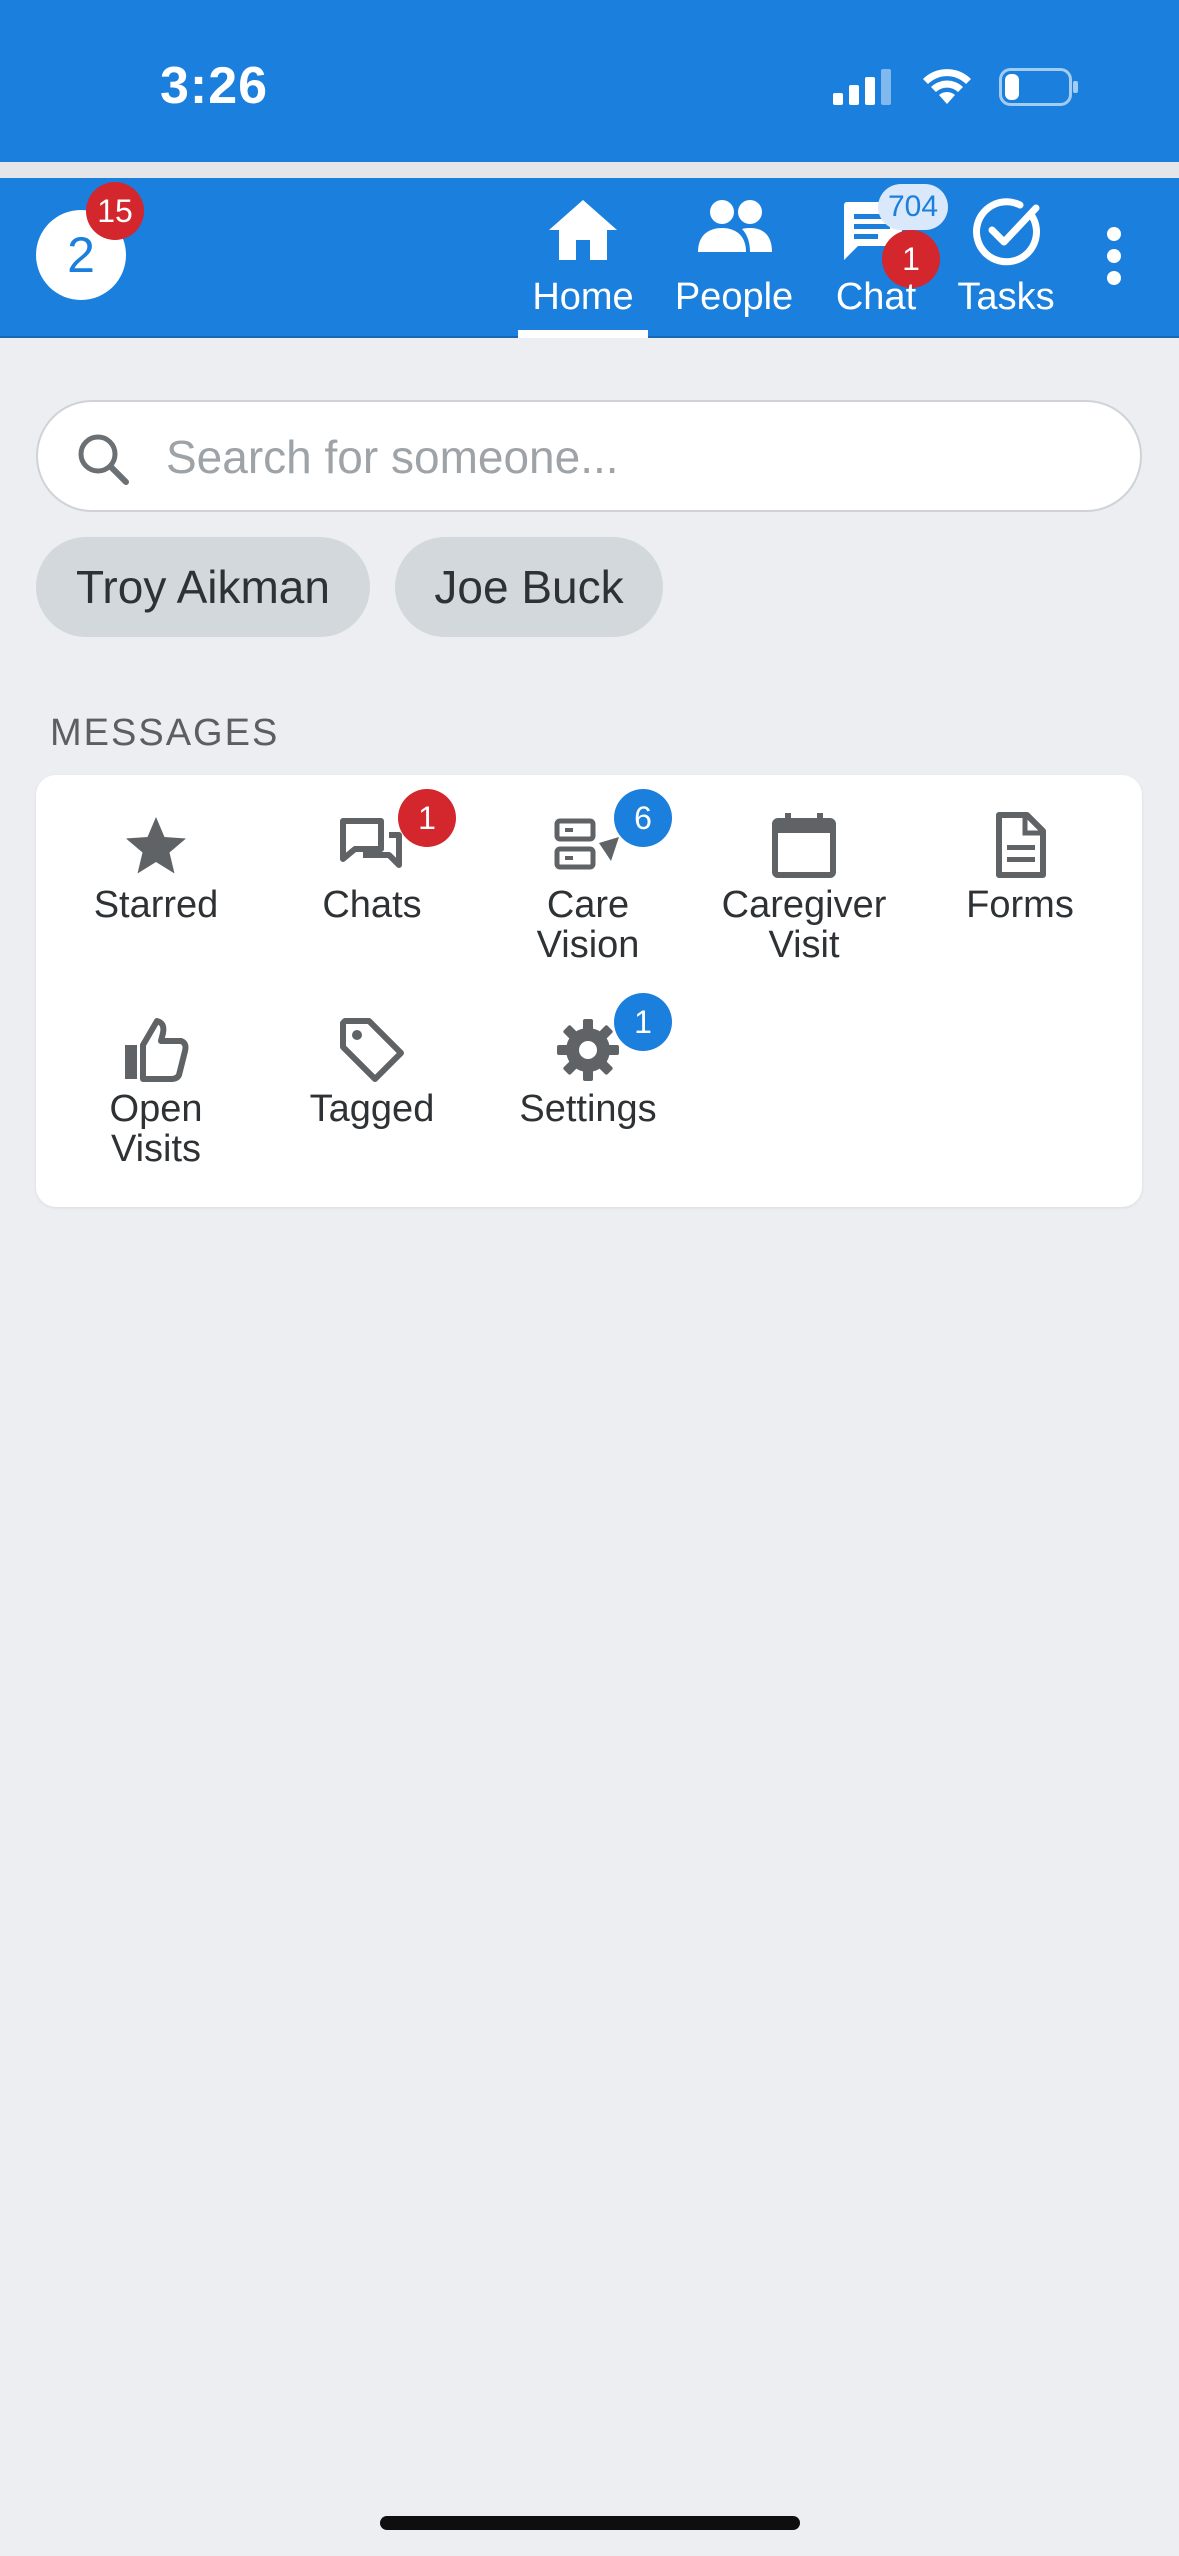 Image resolution: width=1179 pixels, height=2556 pixels. I want to click on home-icon, so click(583, 230).